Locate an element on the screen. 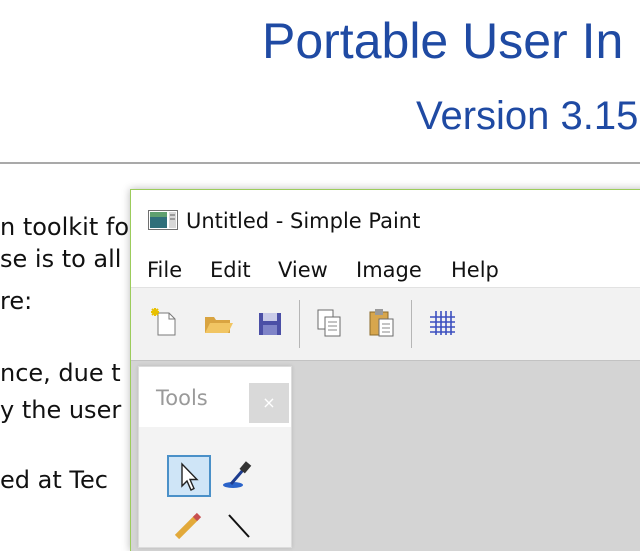 This screenshot has height=551, width=640. tools-panel-header: Tools × is located at coordinates (215, 397).